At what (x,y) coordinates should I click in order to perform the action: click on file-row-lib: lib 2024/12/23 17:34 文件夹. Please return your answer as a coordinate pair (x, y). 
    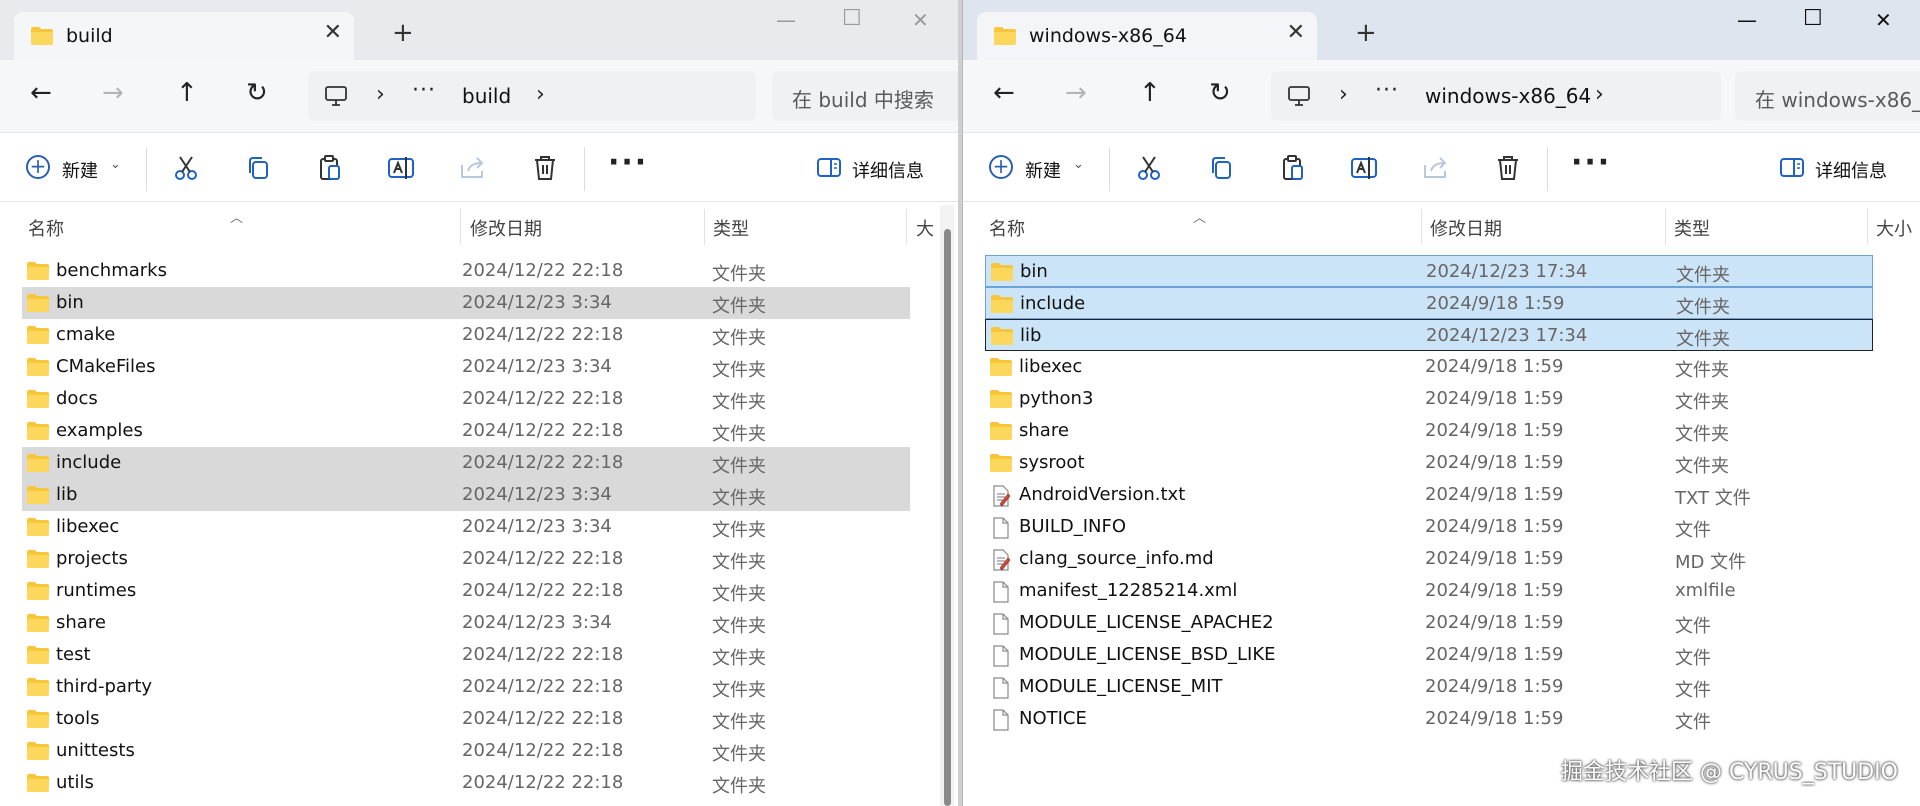
    Looking at the image, I should click on (1429, 335).